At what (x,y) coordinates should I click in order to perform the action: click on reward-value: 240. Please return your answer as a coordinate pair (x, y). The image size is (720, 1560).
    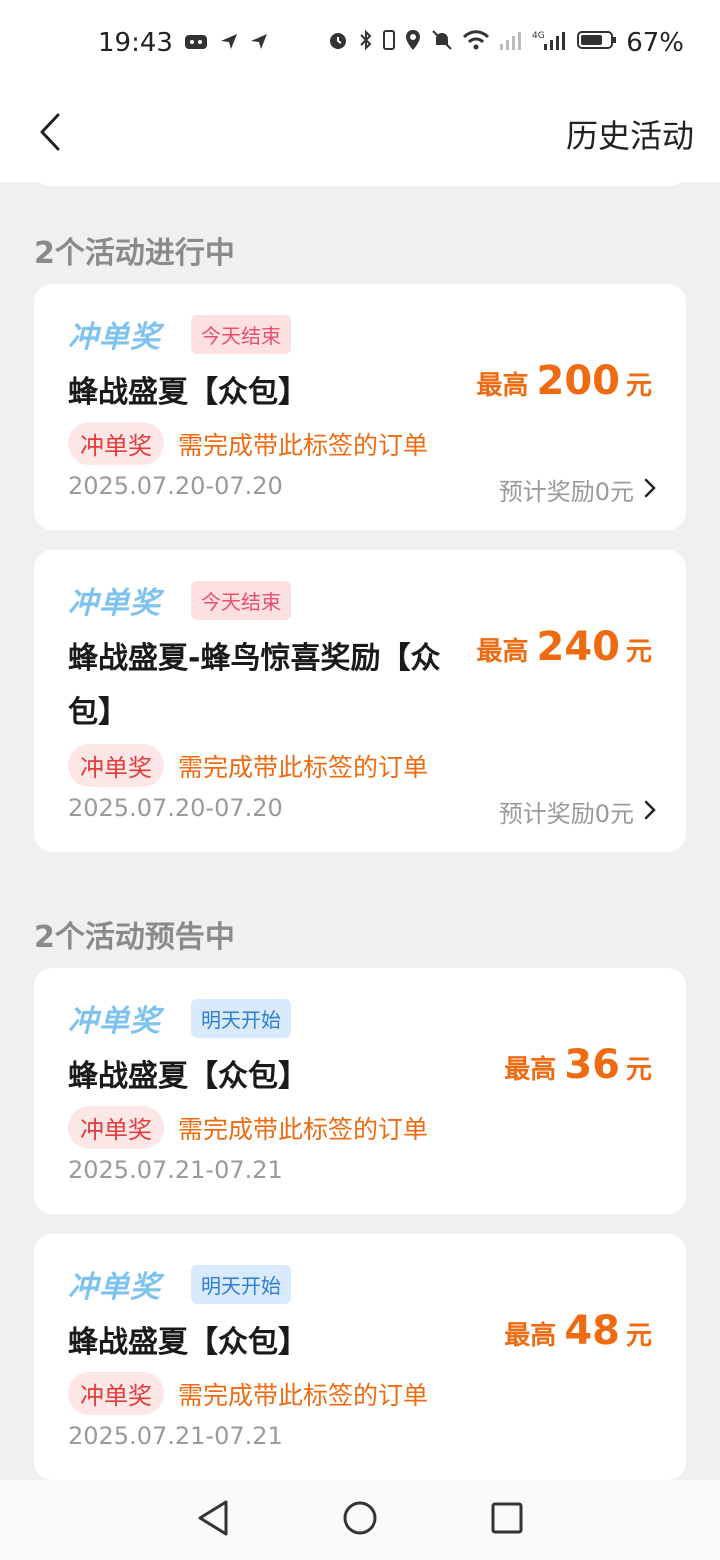
    Looking at the image, I should click on (578, 647).